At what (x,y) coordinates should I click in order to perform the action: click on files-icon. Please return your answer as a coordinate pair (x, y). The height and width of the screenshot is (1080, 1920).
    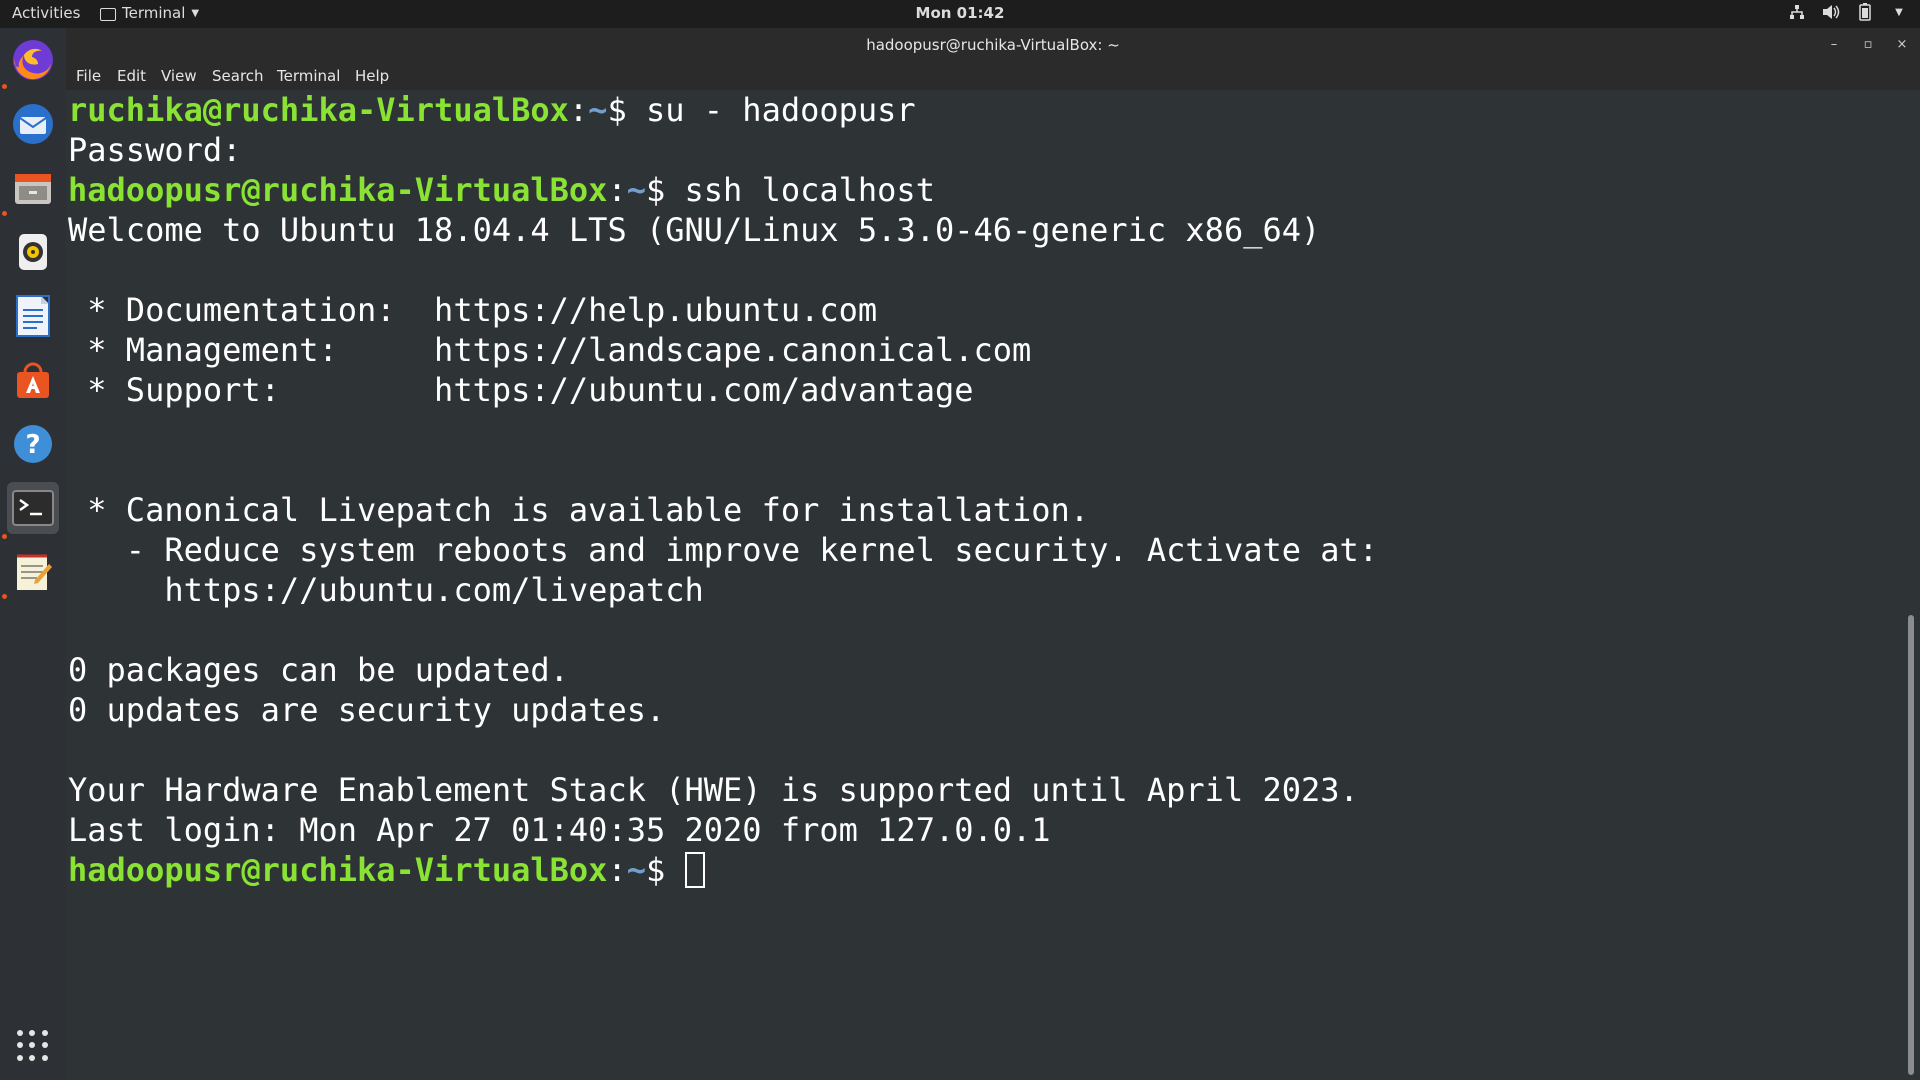
    Looking at the image, I should click on (33, 188).